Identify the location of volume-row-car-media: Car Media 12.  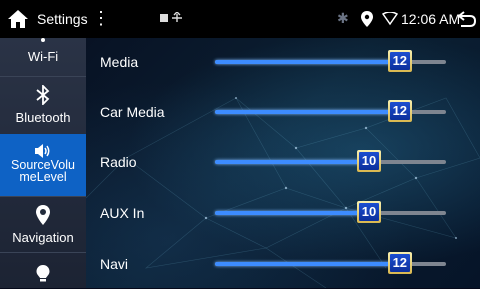
(283, 113).